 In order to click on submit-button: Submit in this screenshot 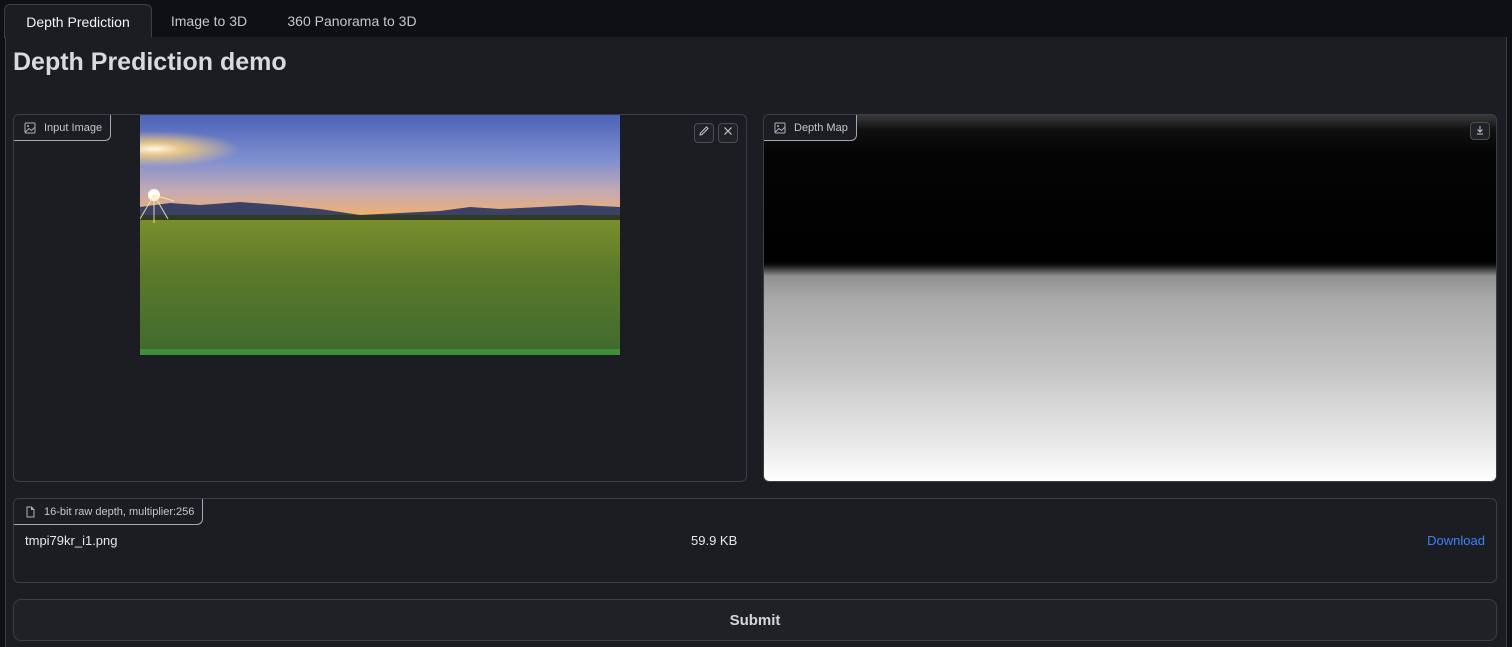, I will do `click(755, 620)`.